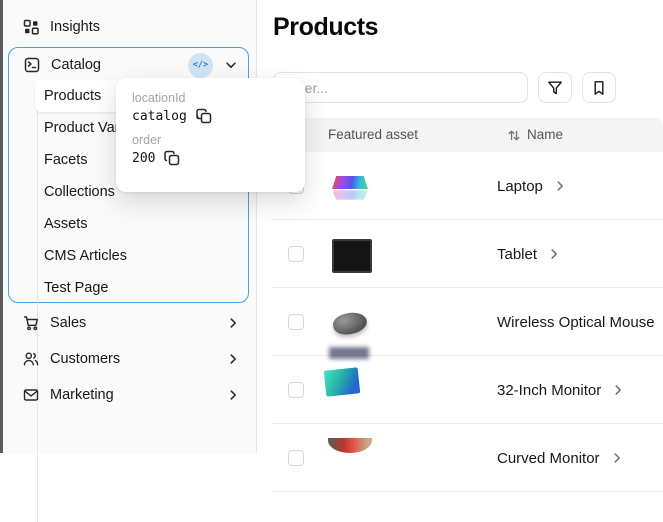  I want to click on product-name-link: Curved Monitor, so click(560, 458).